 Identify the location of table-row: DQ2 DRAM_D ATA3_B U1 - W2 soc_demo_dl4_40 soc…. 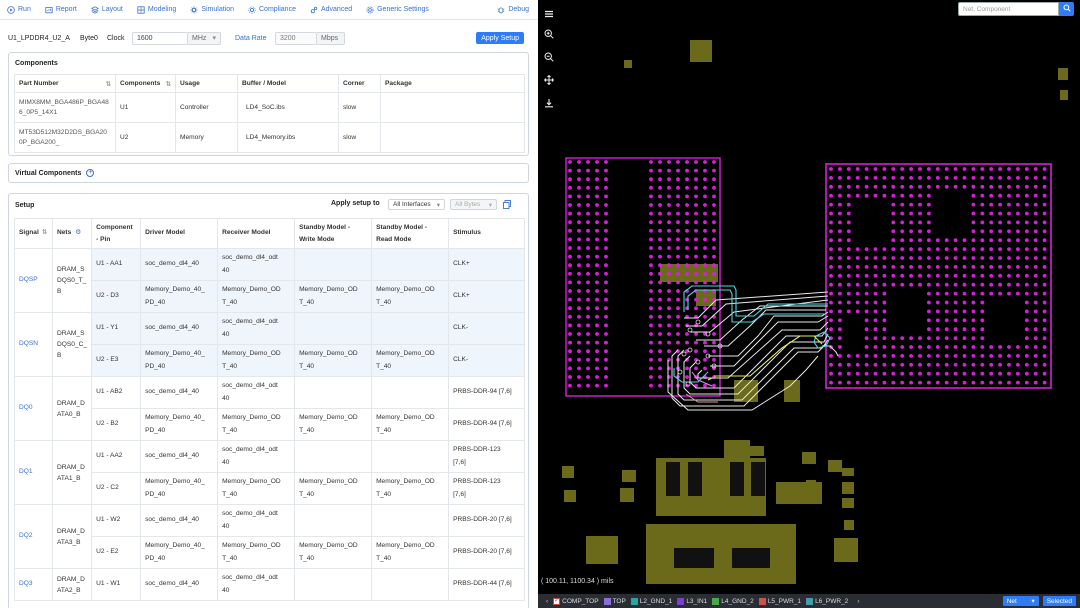
(269, 536).